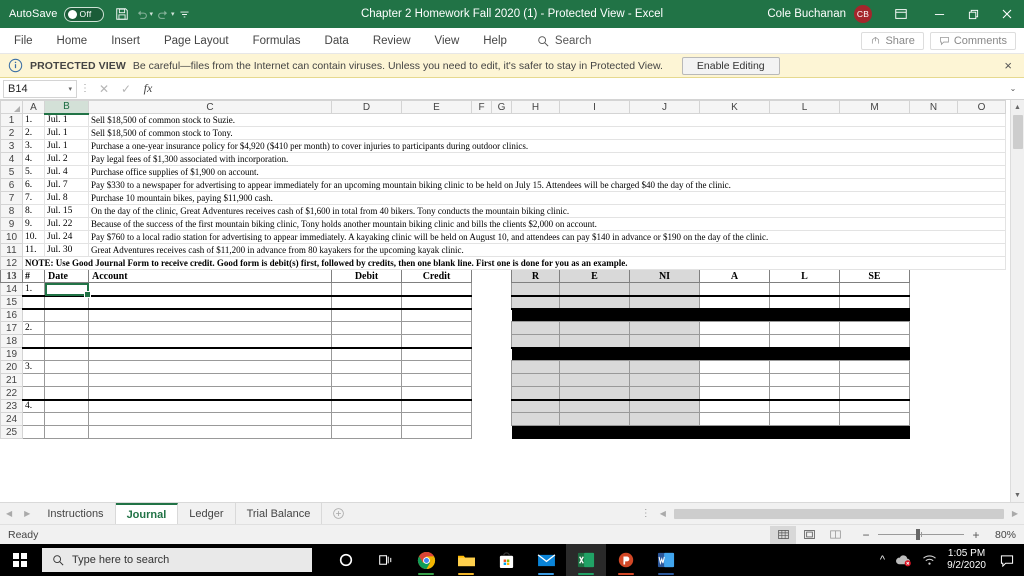  Describe the element at coordinates (835, 535) in the screenshot. I see `page-break-view-icon` at that location.